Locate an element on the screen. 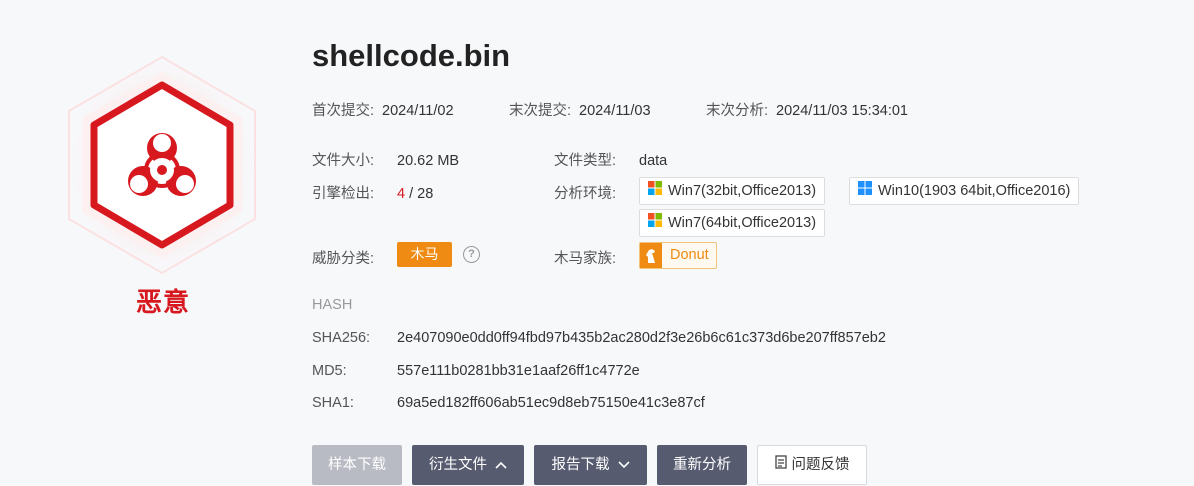  sample-download-label: 样本下载 is located at coordinates (357, 465).